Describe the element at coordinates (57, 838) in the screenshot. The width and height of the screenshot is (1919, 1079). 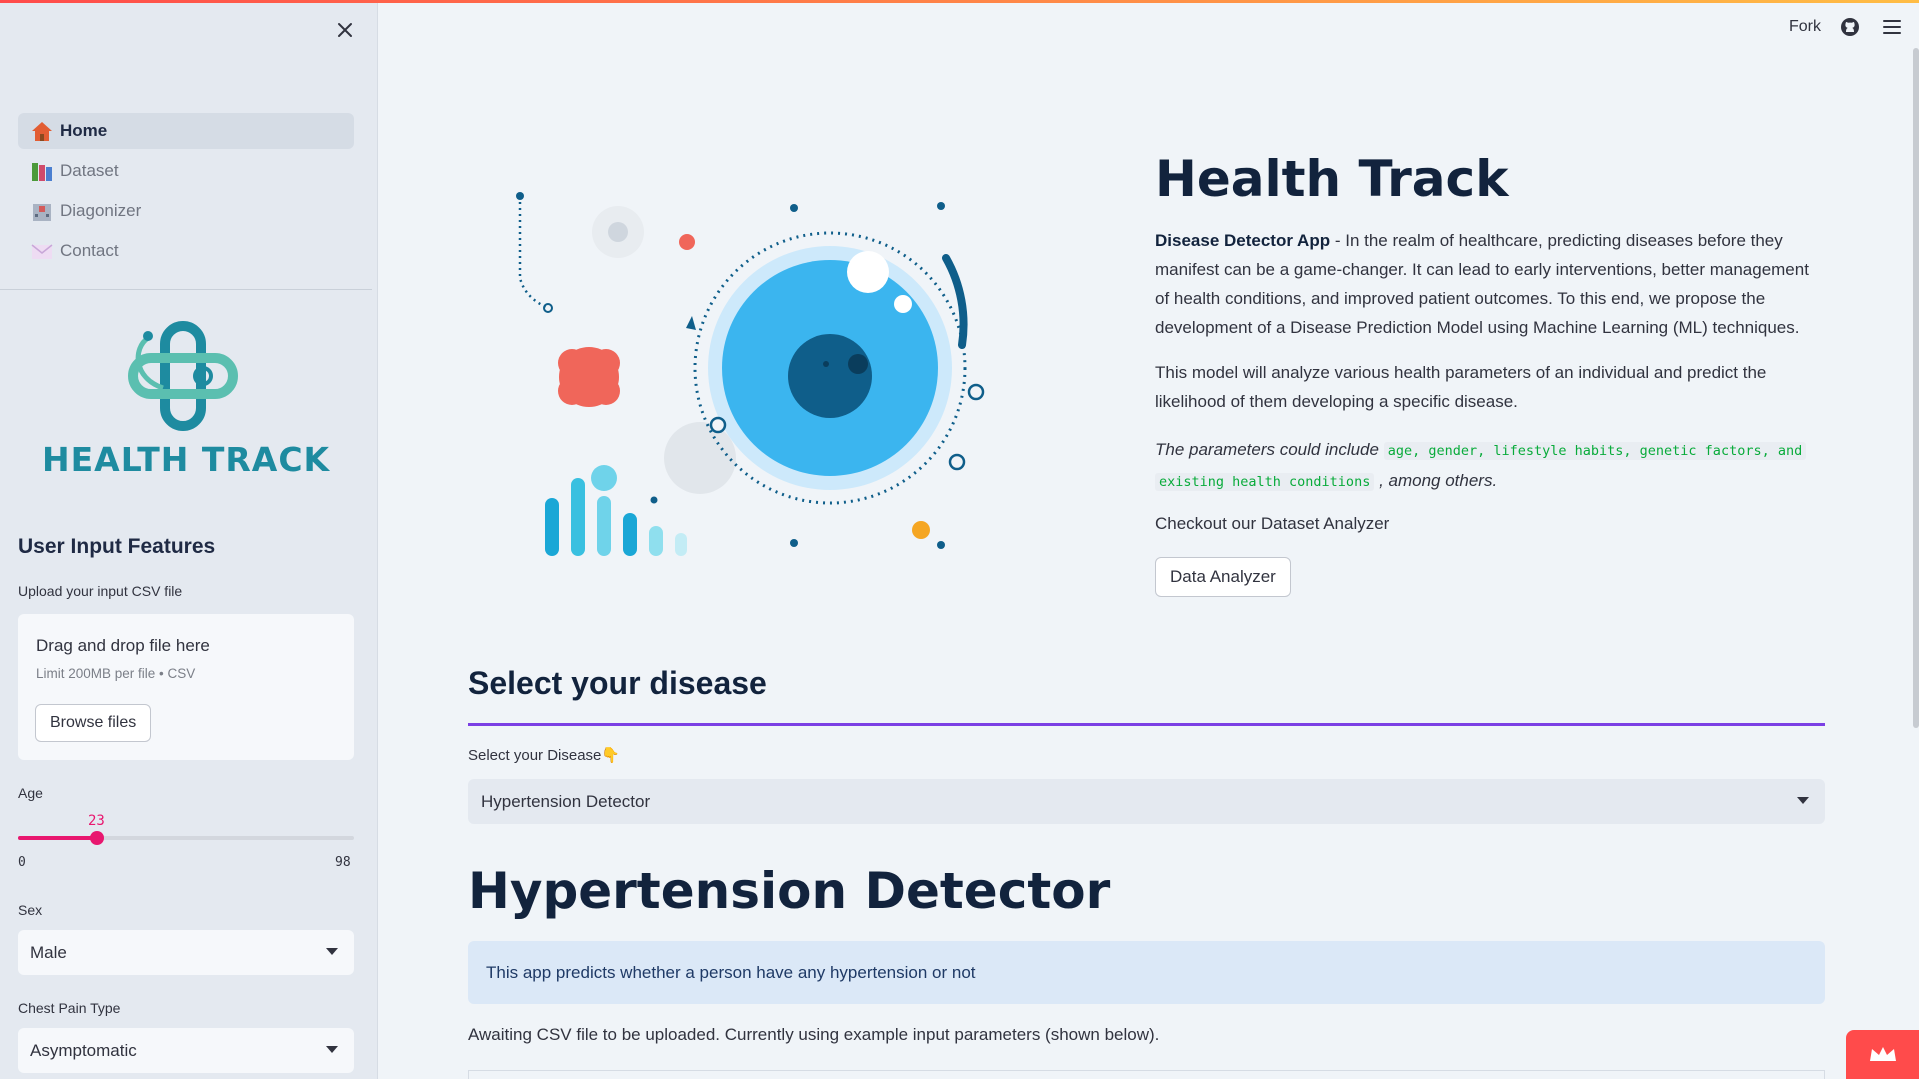
I see `age-slider-fill` at that location.